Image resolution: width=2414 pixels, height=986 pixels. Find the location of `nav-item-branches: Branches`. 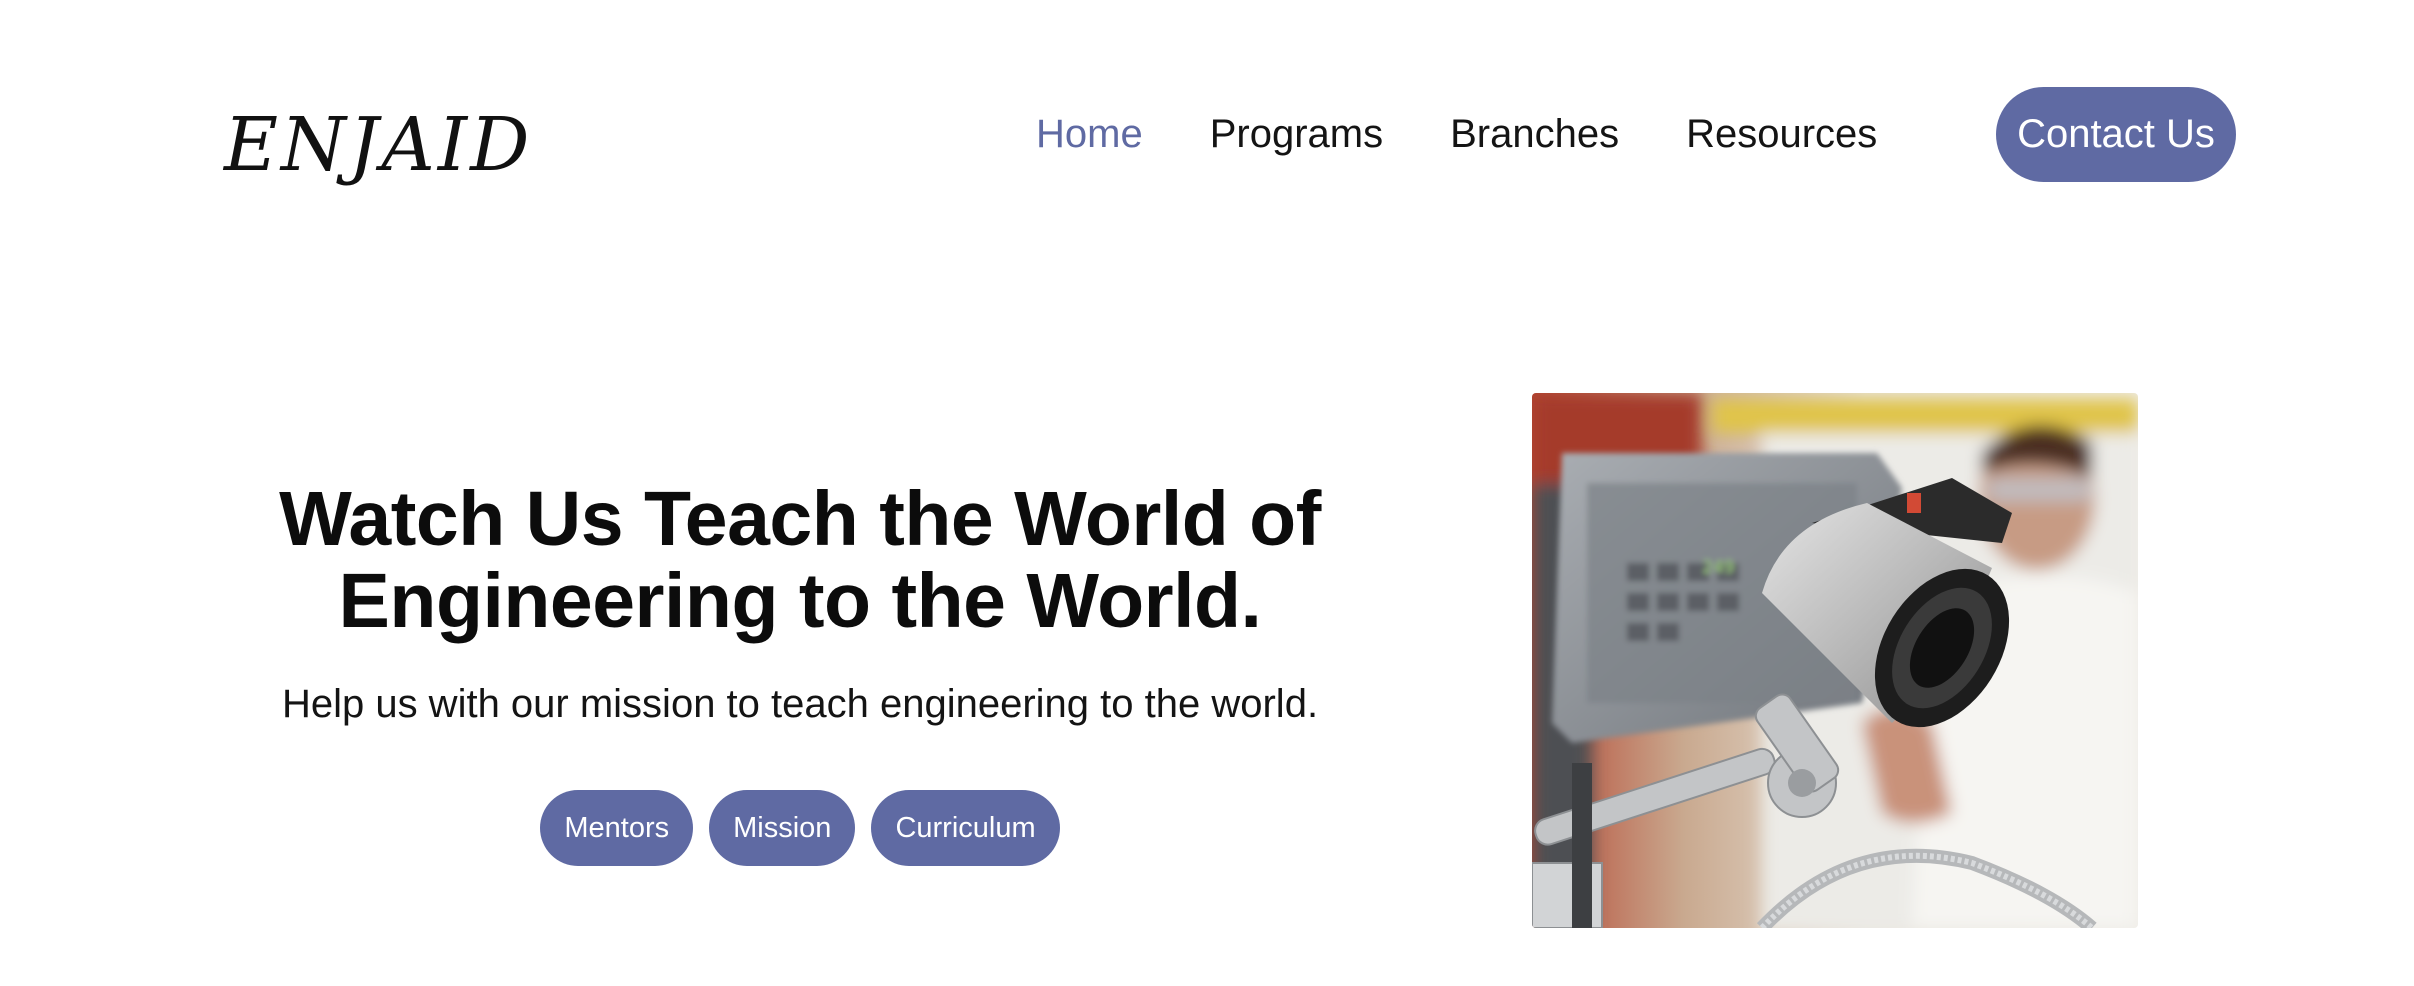

nav-item-branches: Branches is located at coordinates (1534, 134).